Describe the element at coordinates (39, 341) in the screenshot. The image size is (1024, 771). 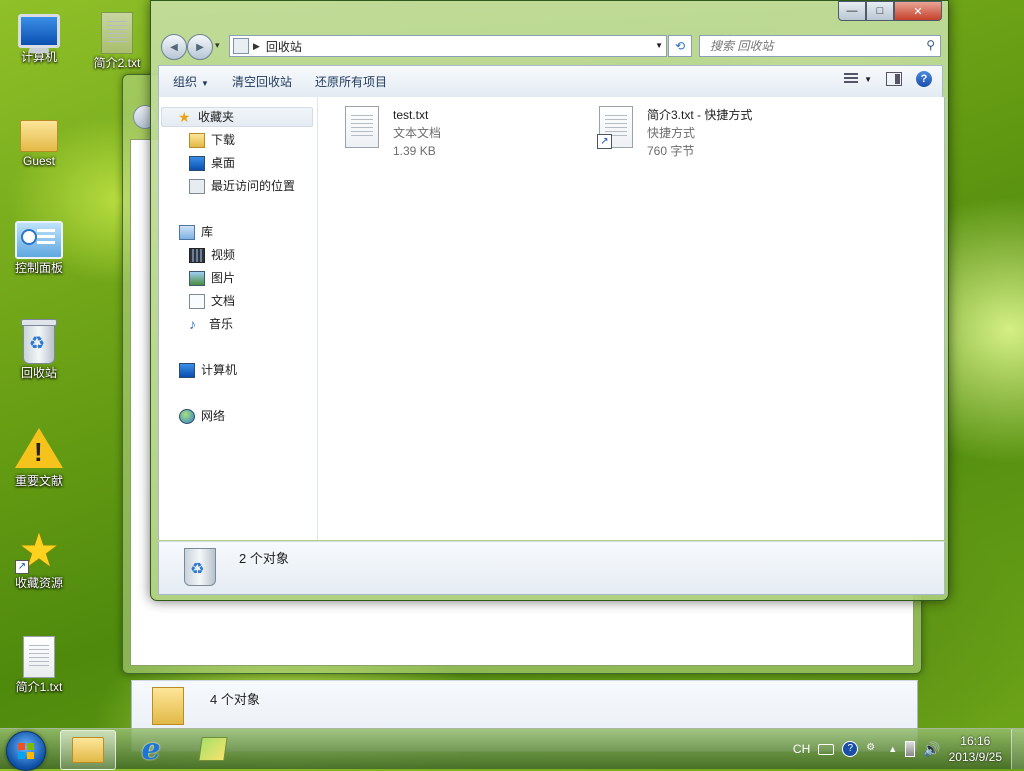
I see `recycle-bin-icon` at that location.